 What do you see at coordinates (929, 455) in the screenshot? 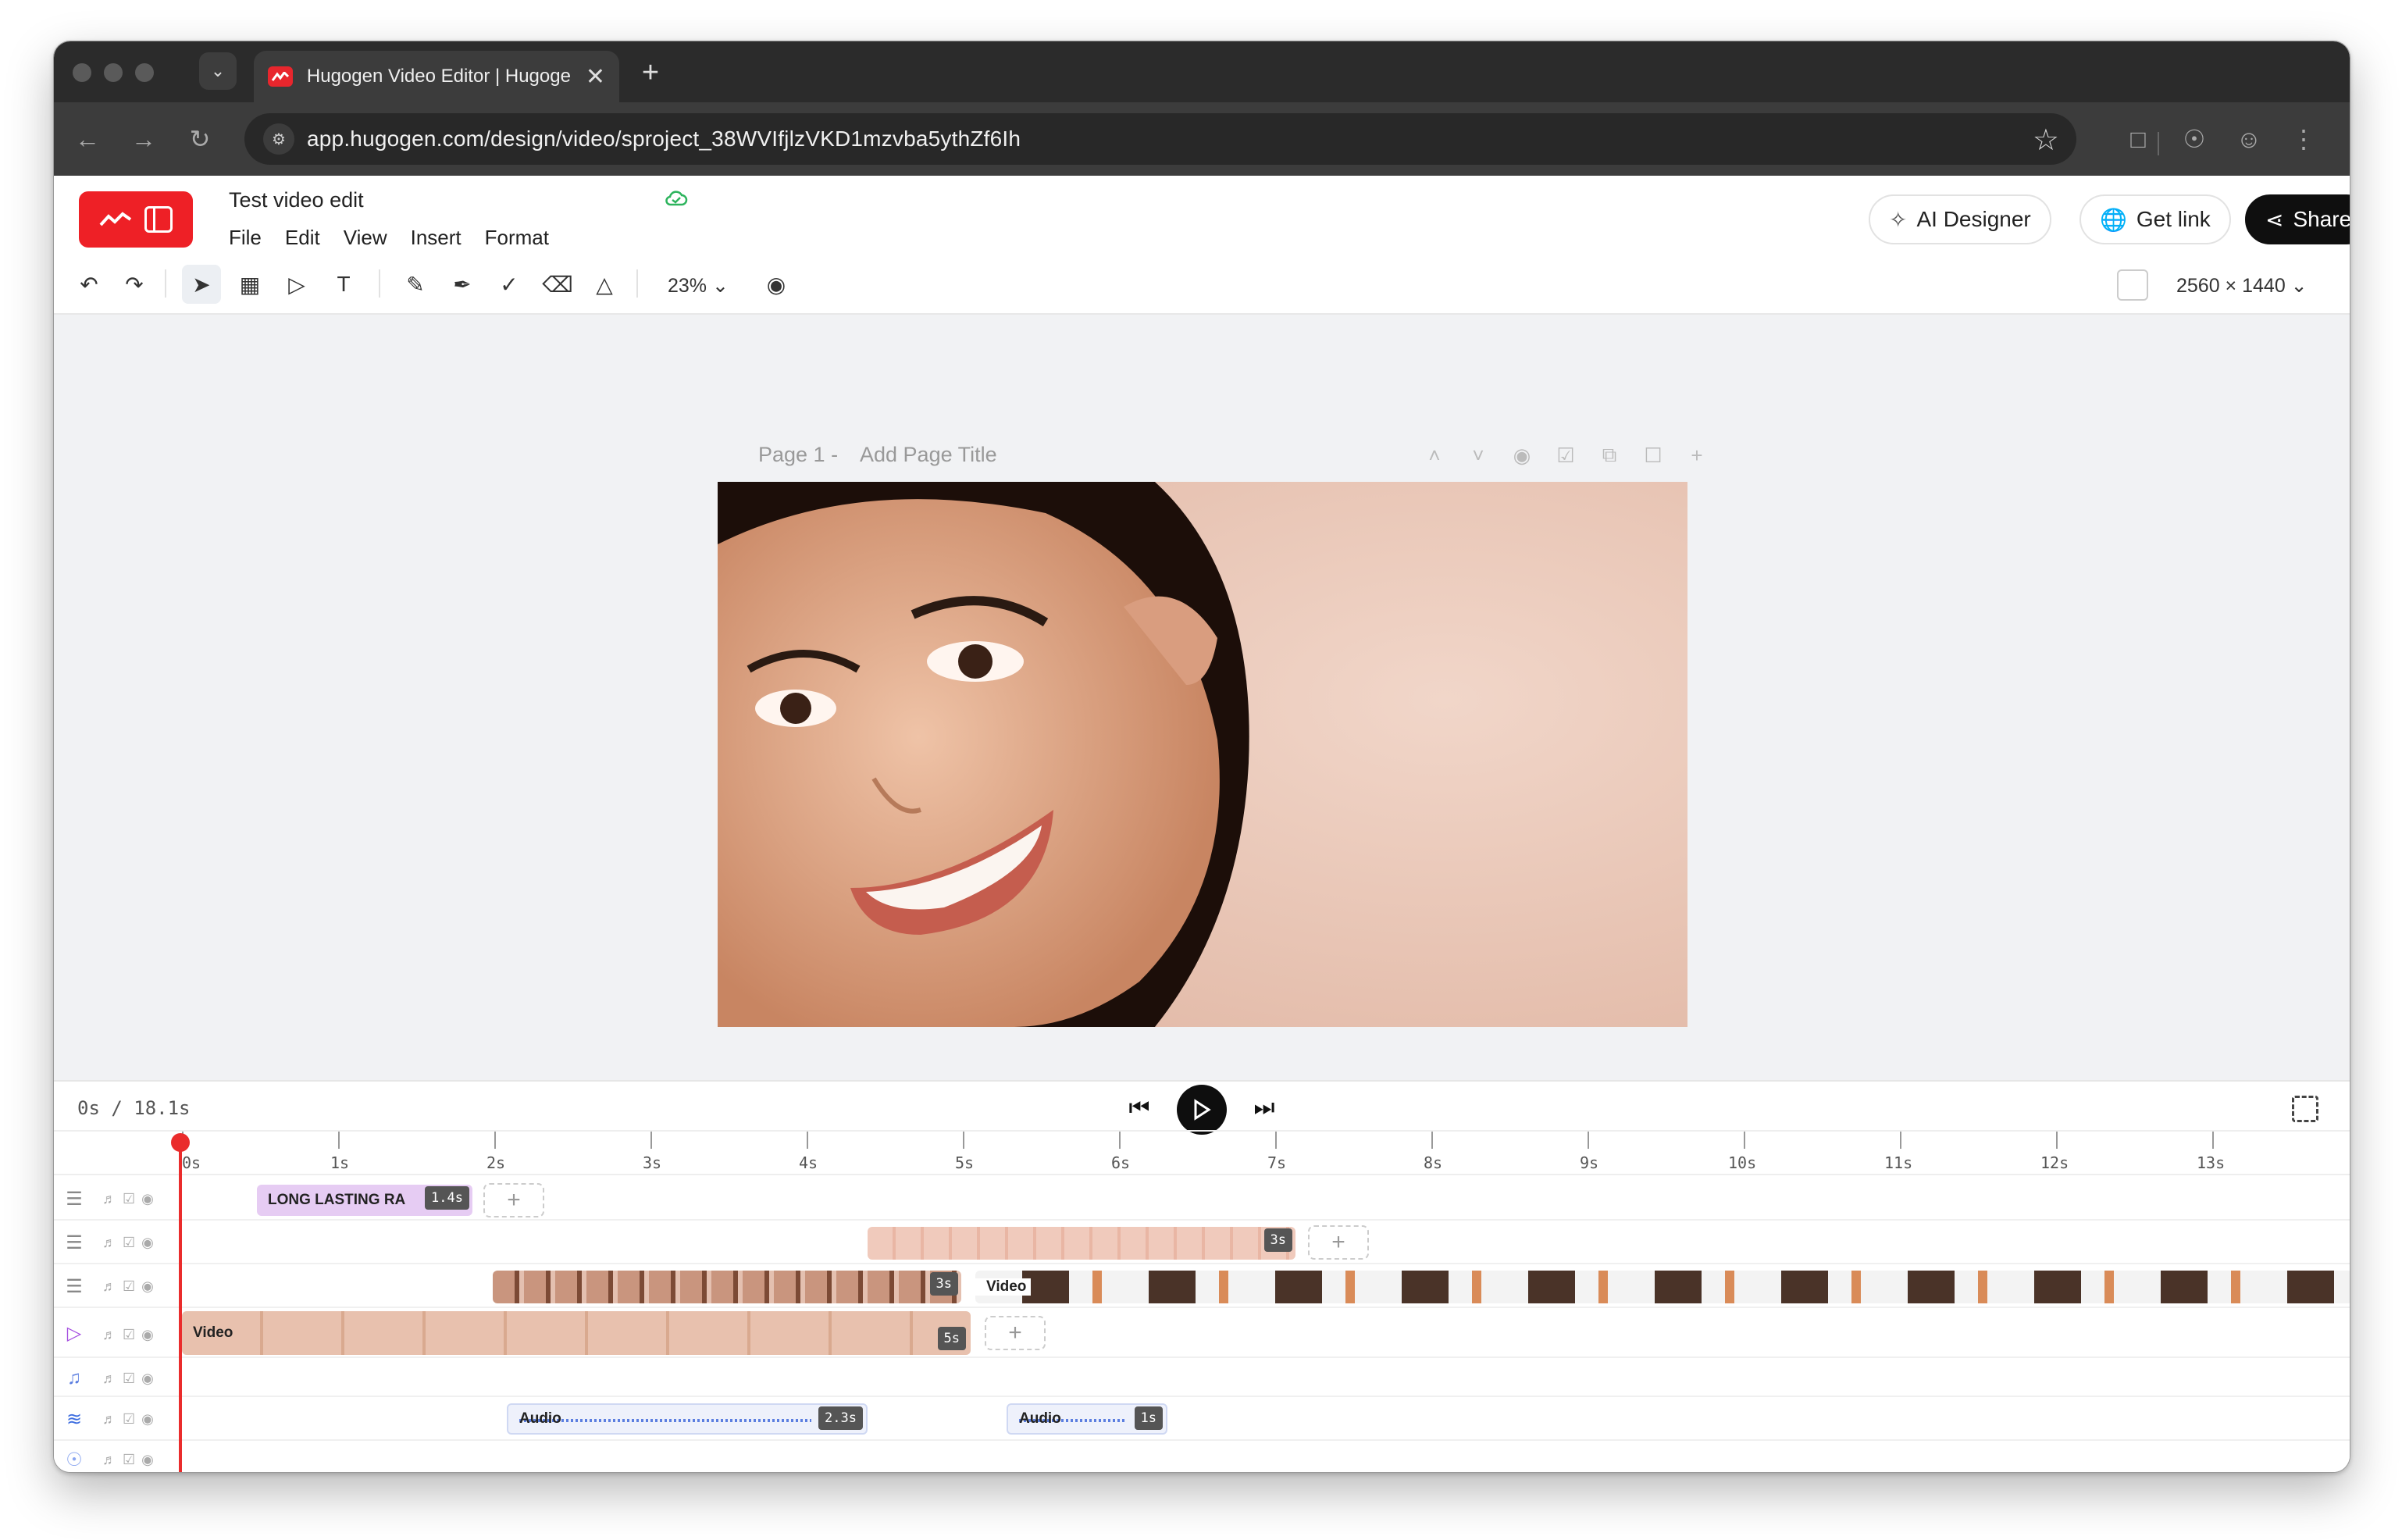
I see `page-title-input: Add Page Title` at bounding box center [929, 455].